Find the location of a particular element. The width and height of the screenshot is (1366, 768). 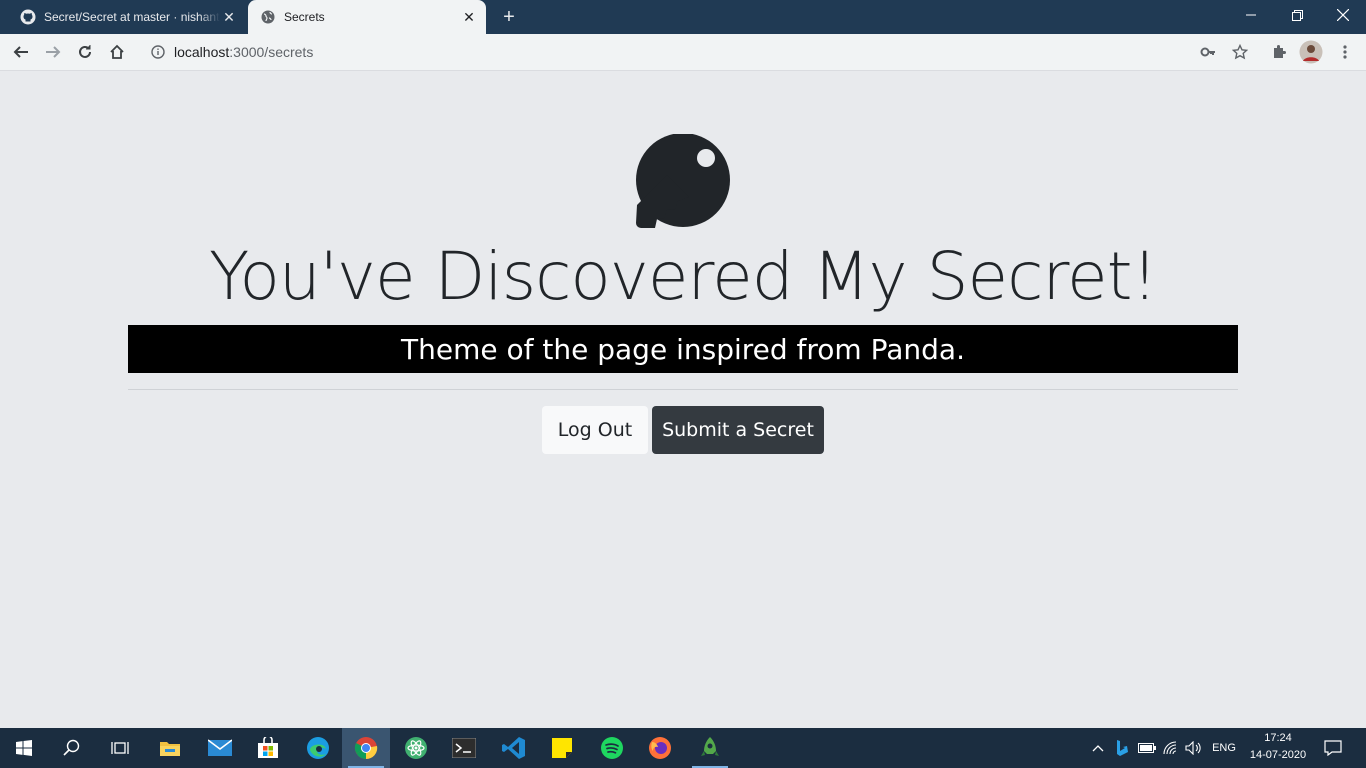

tab-title: Secrets is located at coordinates (304, 17).